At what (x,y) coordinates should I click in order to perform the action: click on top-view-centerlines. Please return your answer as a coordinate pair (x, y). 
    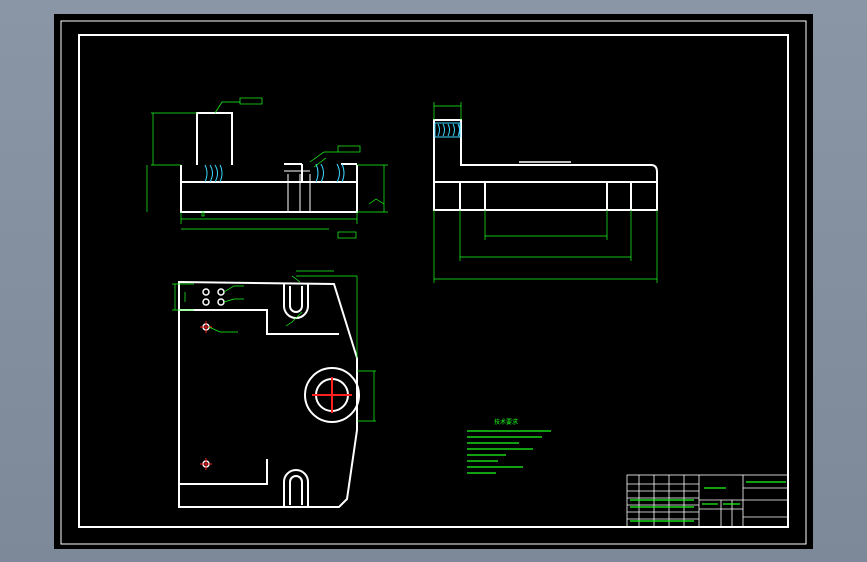
    Looking at the image, I should click on (276, 395).